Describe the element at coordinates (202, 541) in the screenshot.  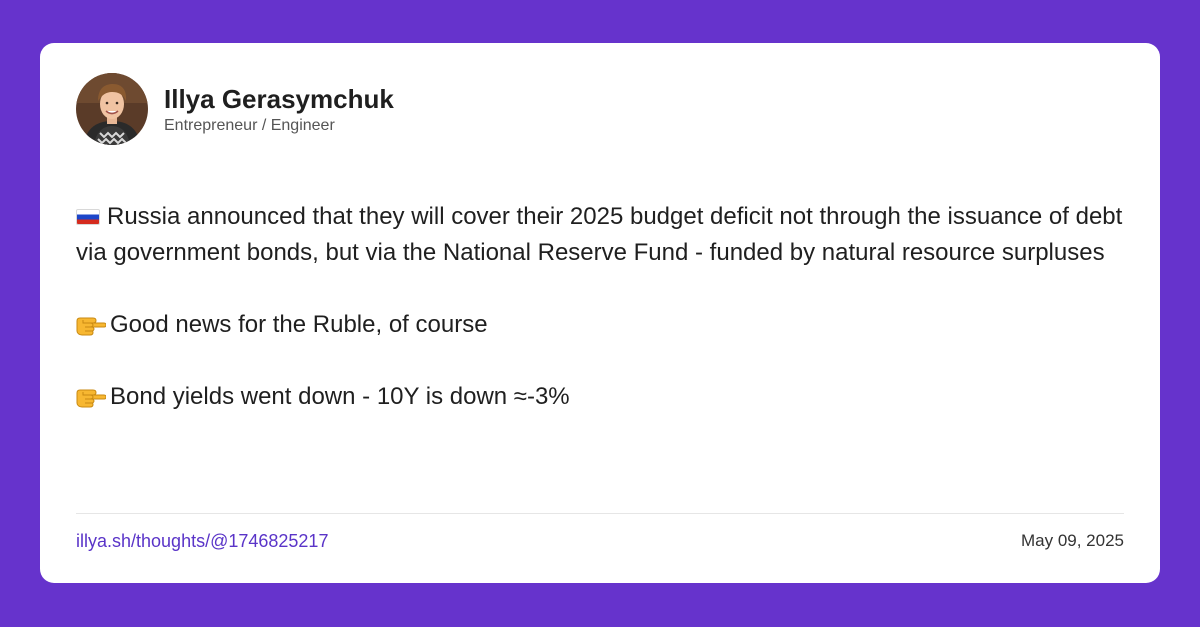
I see `permalink: illya.sh/thoughts/@1746825217` at that location.